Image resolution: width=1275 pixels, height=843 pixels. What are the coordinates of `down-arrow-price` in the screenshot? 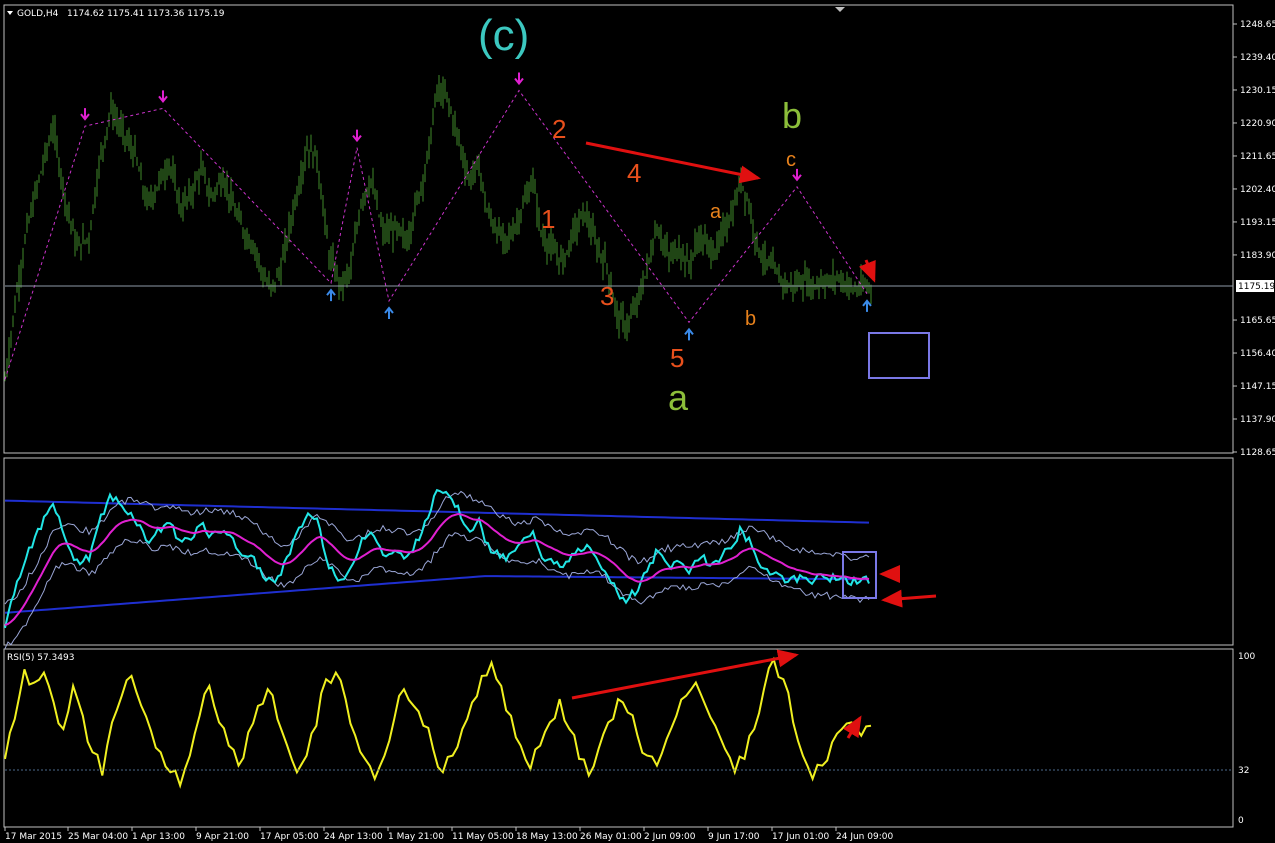 It's located at (867, 271).